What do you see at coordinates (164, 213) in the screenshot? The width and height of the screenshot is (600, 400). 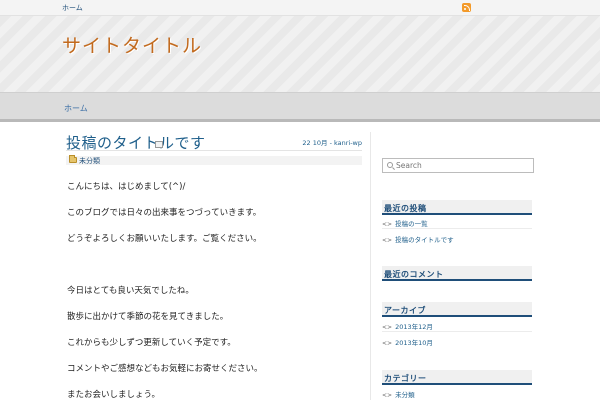 I see `post-paragraph: このブログでは日々の出来事をつづっていきます。` at bounding box center [164, 213].